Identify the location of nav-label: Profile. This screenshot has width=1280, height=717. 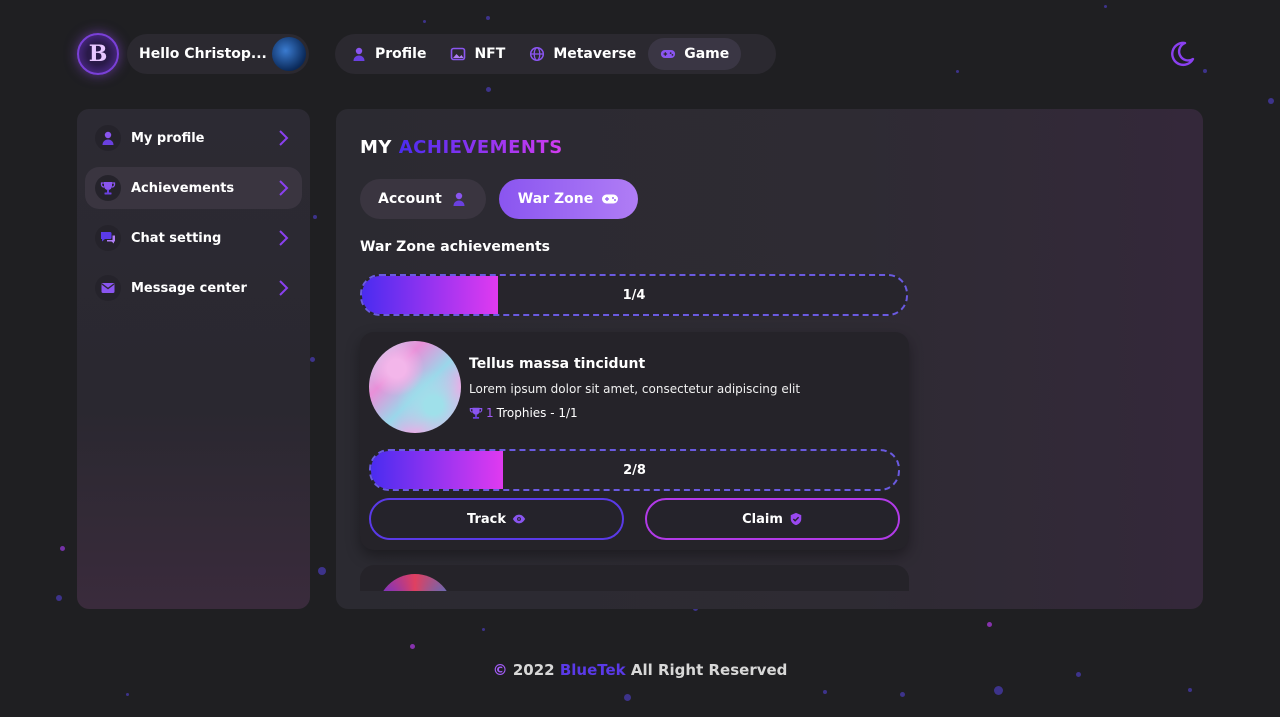
(401, 54).